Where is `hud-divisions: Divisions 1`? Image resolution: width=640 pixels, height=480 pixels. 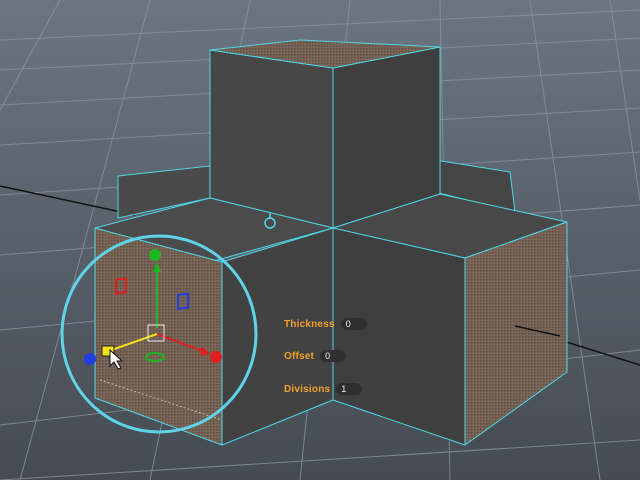
hud-divisions: Divisions 1 is located at coordinates (323, 389).